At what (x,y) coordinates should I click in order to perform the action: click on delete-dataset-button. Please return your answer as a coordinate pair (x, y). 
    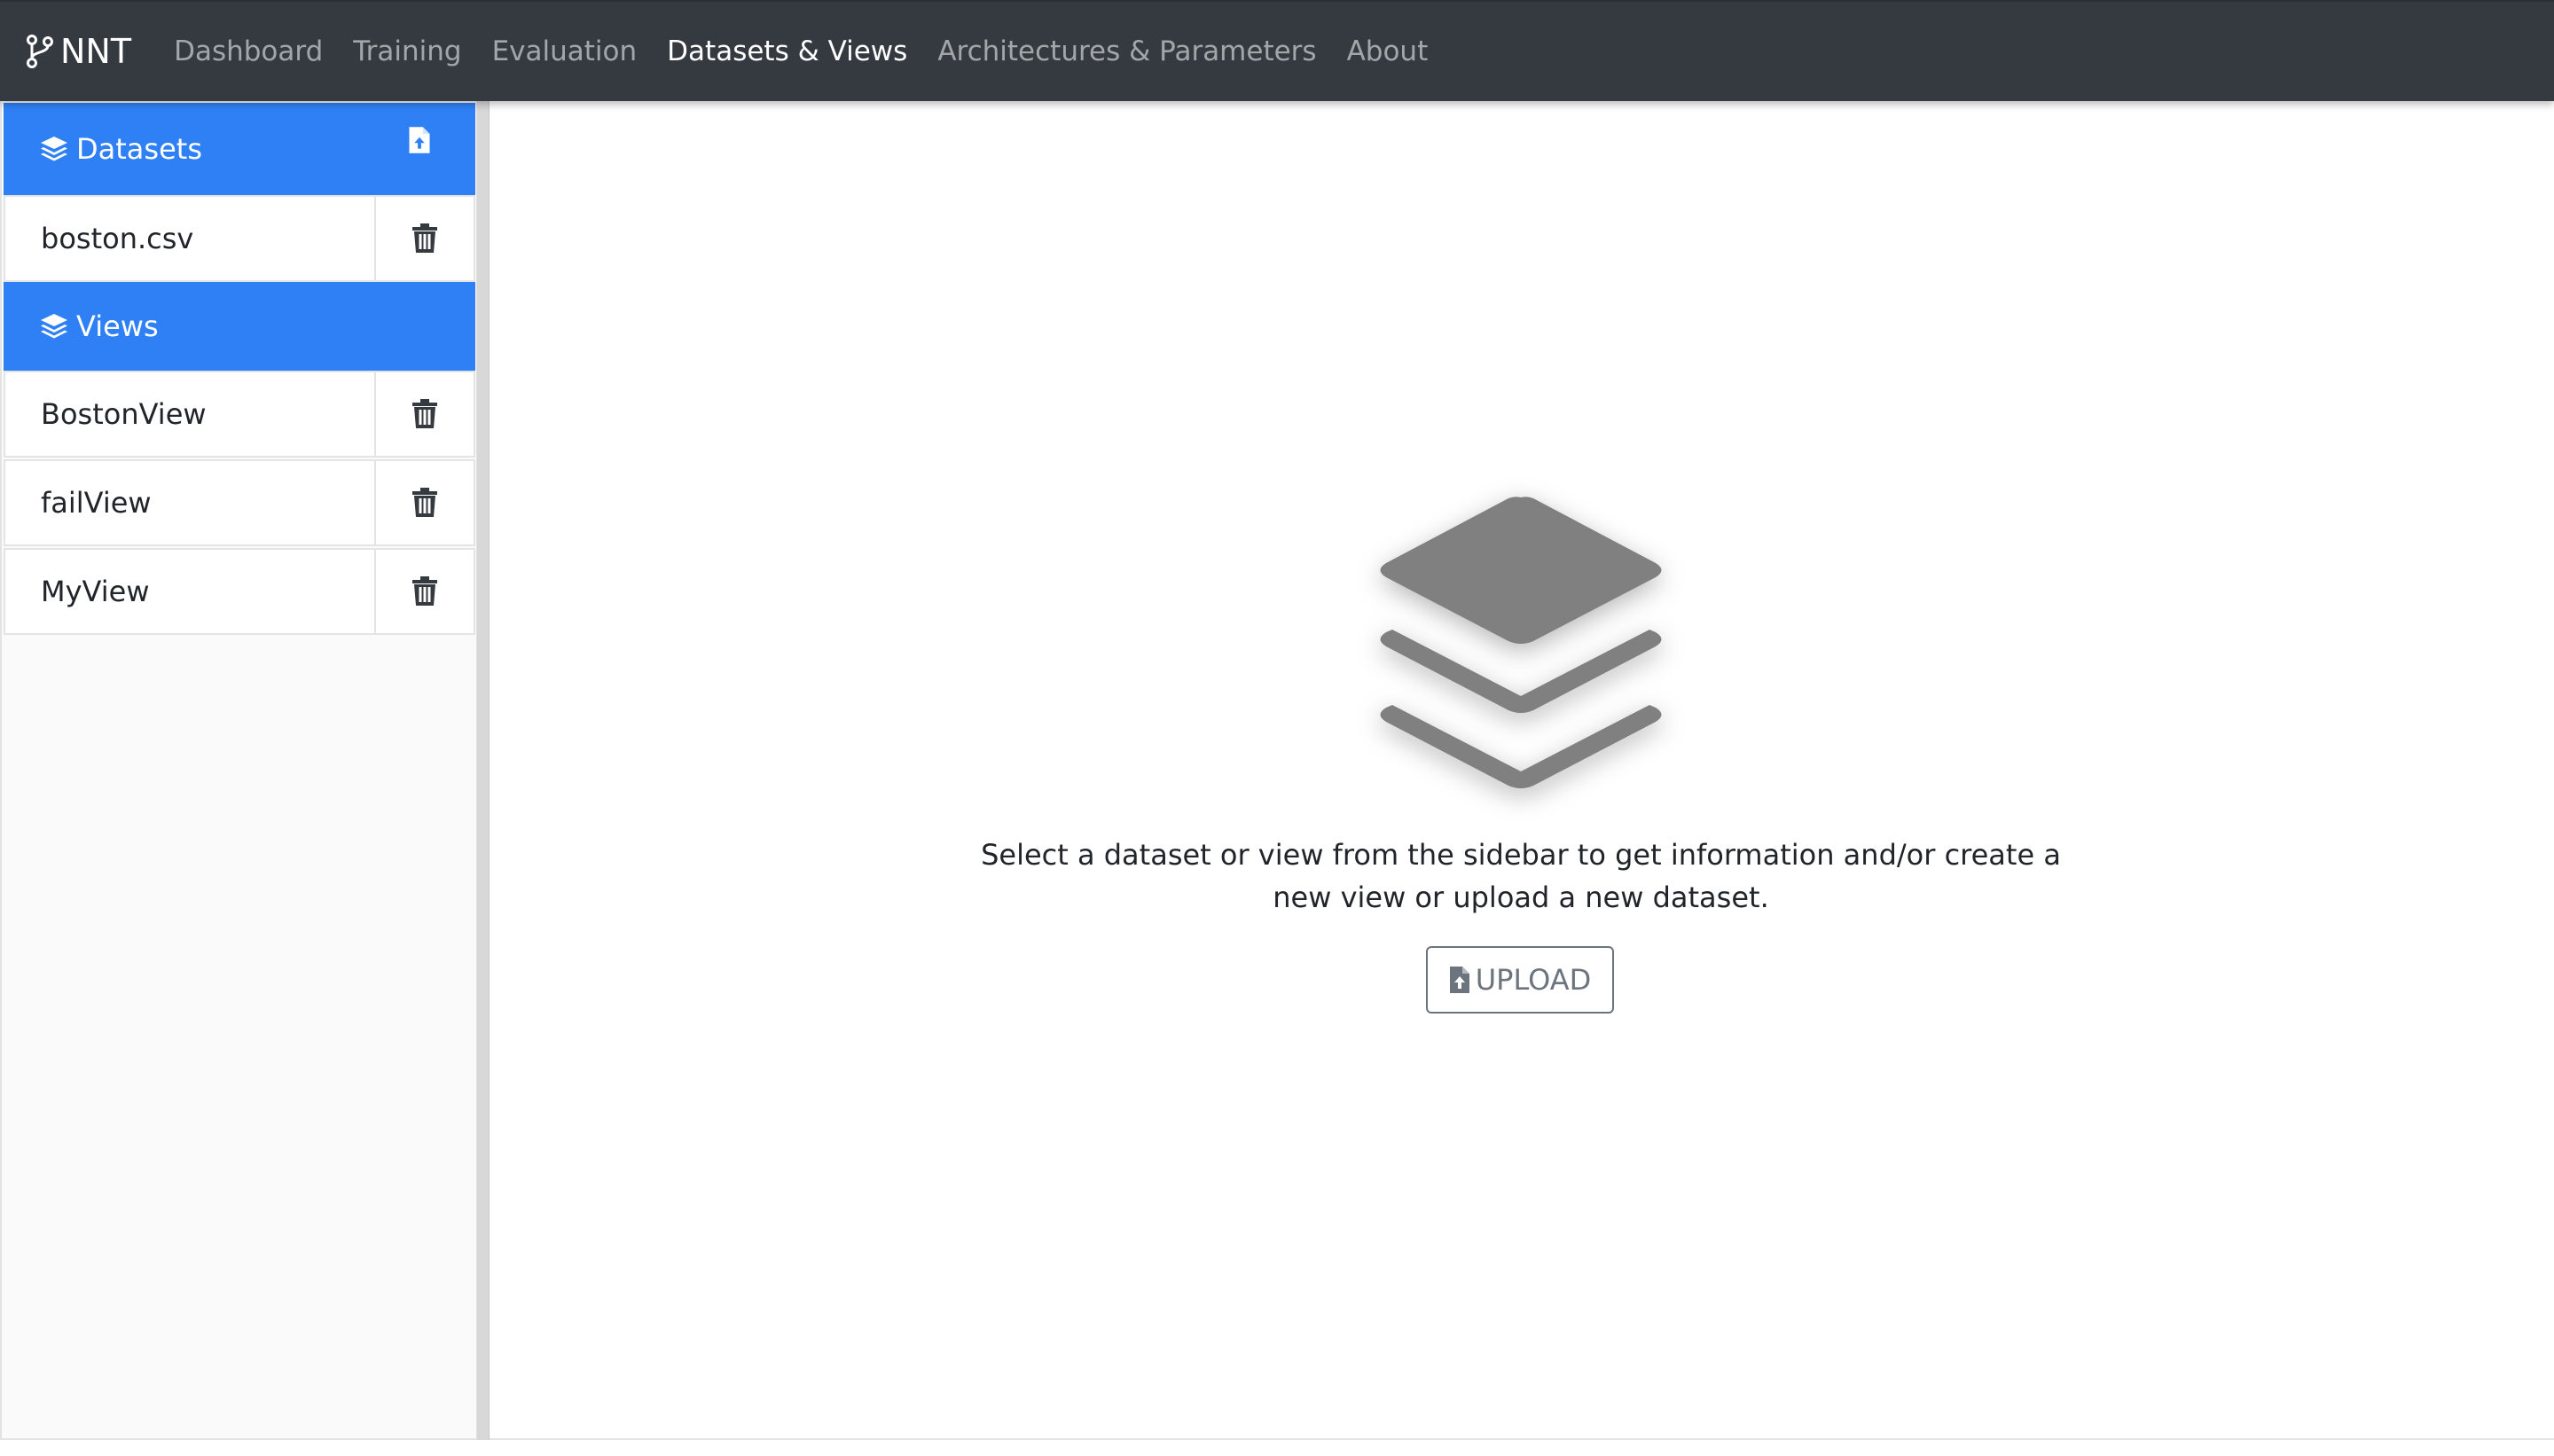
    Looking at the image, I should click on (425, 238).